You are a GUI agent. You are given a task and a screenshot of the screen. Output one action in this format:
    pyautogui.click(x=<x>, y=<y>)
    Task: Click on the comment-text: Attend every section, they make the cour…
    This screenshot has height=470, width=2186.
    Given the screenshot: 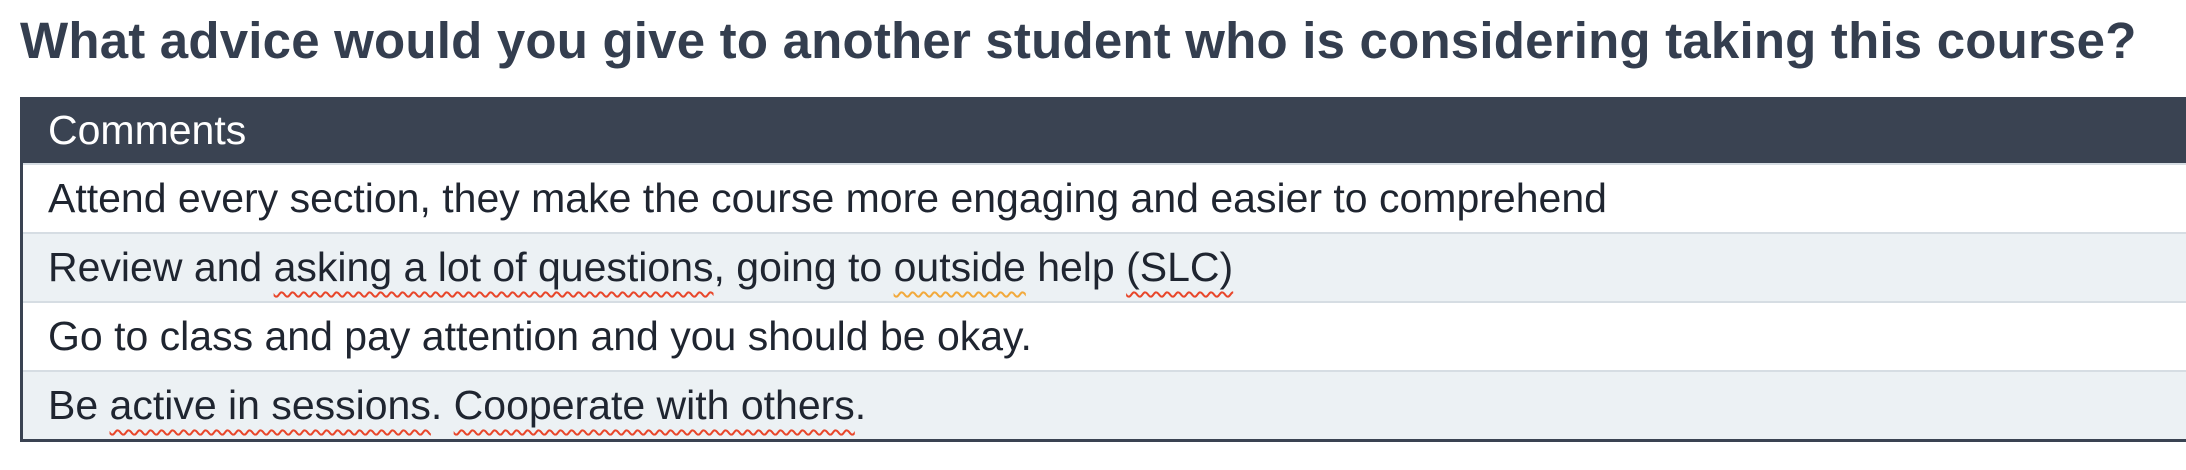 What is the action you would take?
    pyautogui.click(x=827, y=198)
    